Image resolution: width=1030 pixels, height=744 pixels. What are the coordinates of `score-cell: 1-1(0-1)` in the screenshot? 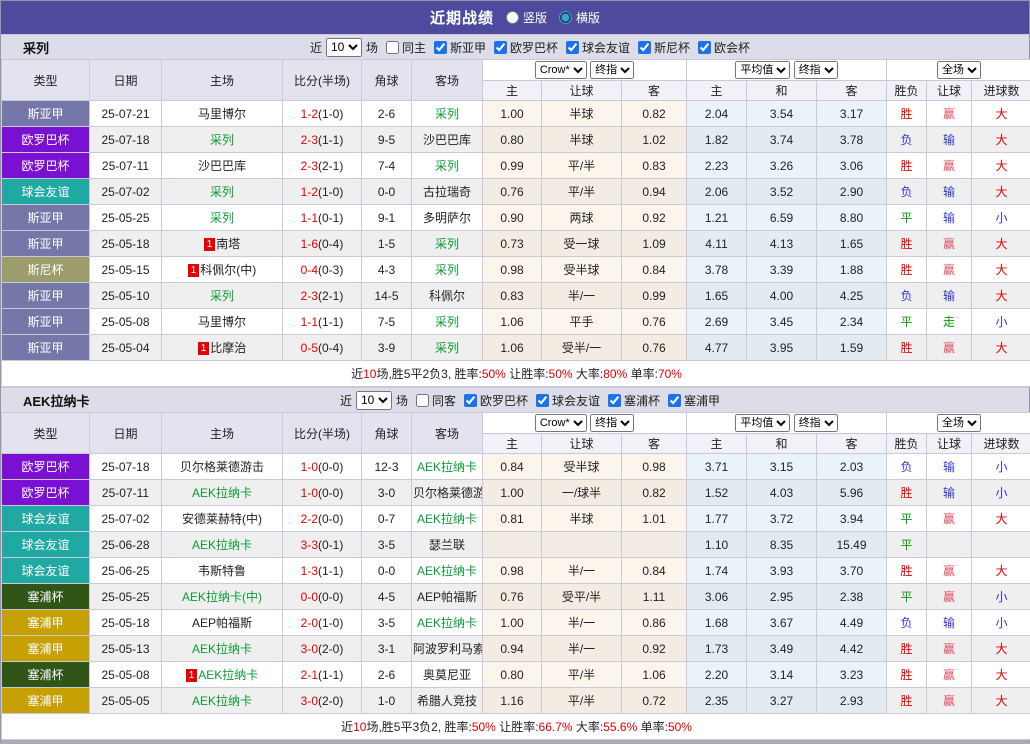 It's located at (322, 218).